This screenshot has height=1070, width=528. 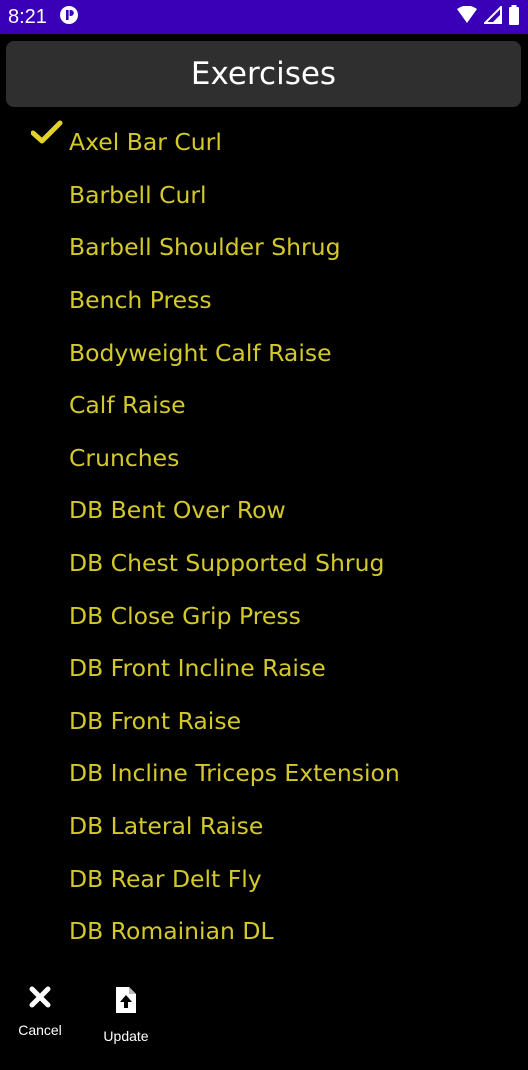 I want to click on header-bar: Exercises, so click(x=263, y=74).